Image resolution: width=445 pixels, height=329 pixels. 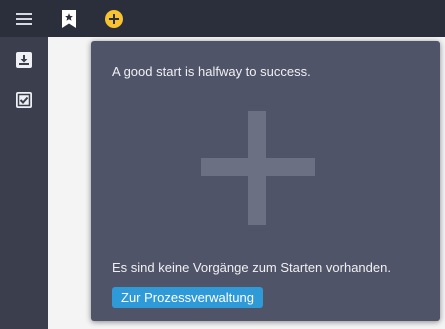 What do you see at coordinates (222, 18) in the screenshot?
I see `top-bar` at bounding box center [222, 18].